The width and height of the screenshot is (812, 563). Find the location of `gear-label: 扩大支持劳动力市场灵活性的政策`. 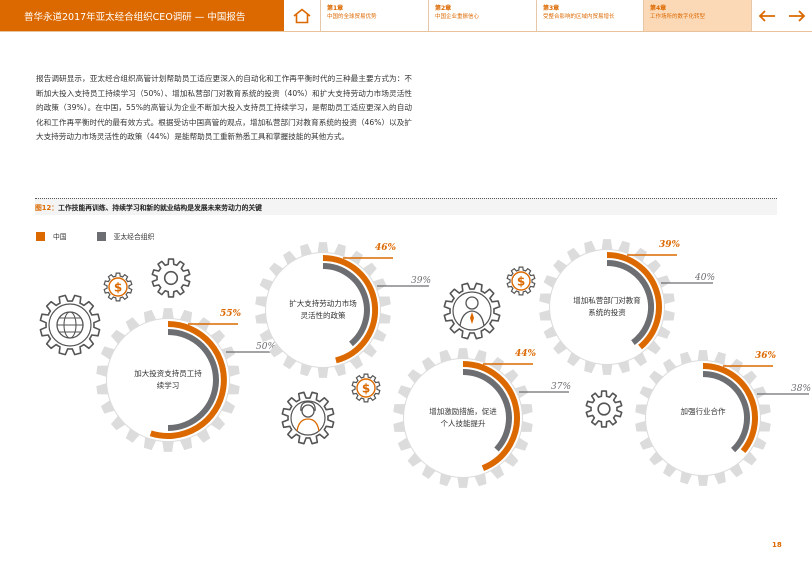

gear-label: 扩大支持劳动力市场灵活性的政策 is located at coordinates (323, 309).